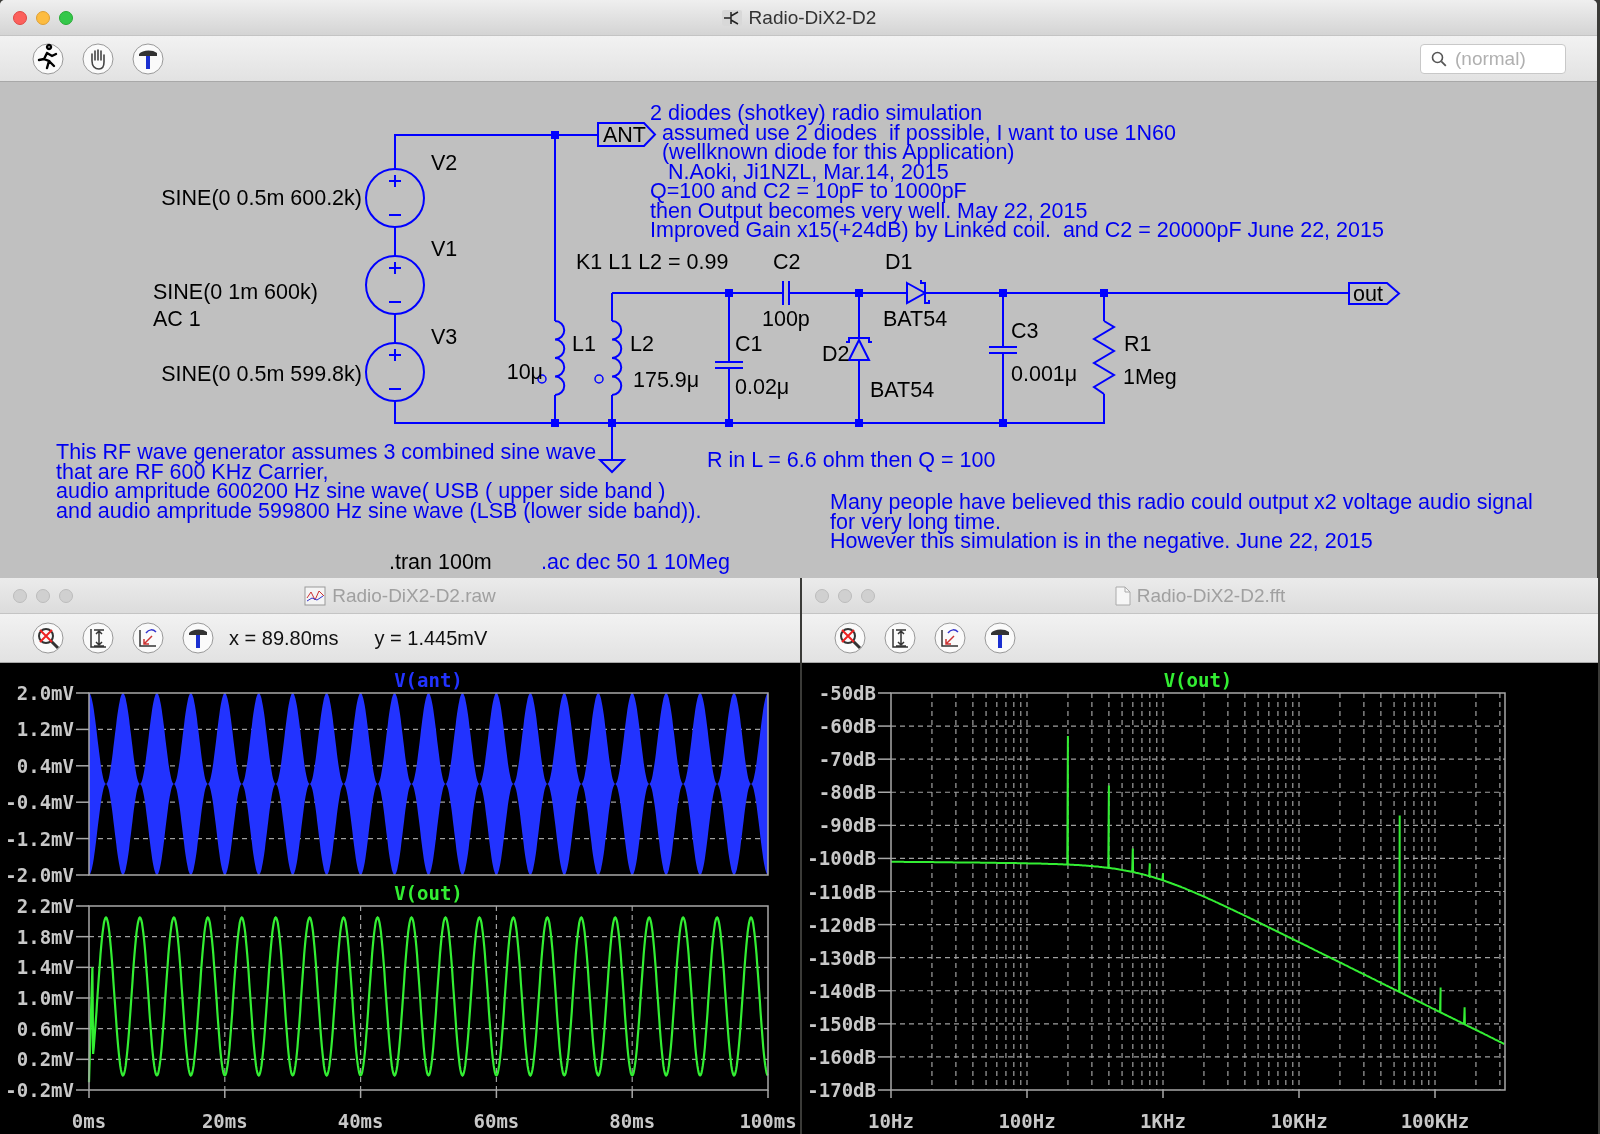 The image size is (1600, 1134). I want to click on axis-label: -70dB, so click(847, 759).